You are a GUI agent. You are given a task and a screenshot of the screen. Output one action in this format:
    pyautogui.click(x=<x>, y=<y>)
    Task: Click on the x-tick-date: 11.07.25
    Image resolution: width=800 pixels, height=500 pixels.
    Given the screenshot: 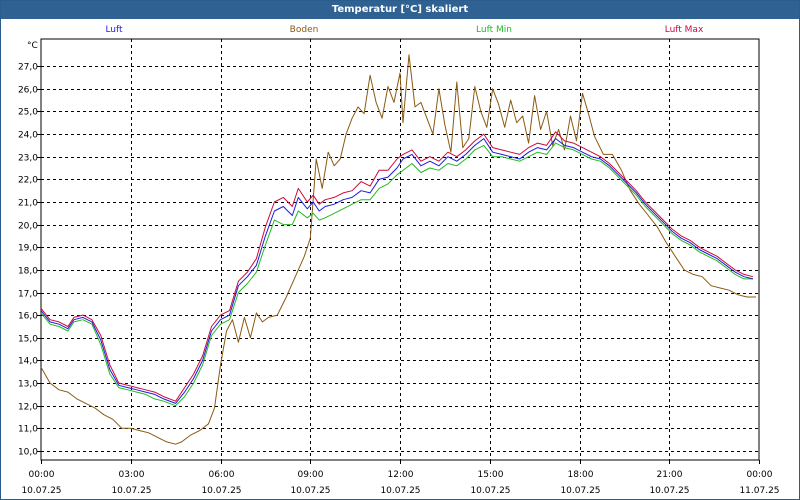 What is the action you would take?
    pyautogui.click(x=759, y=491)
    